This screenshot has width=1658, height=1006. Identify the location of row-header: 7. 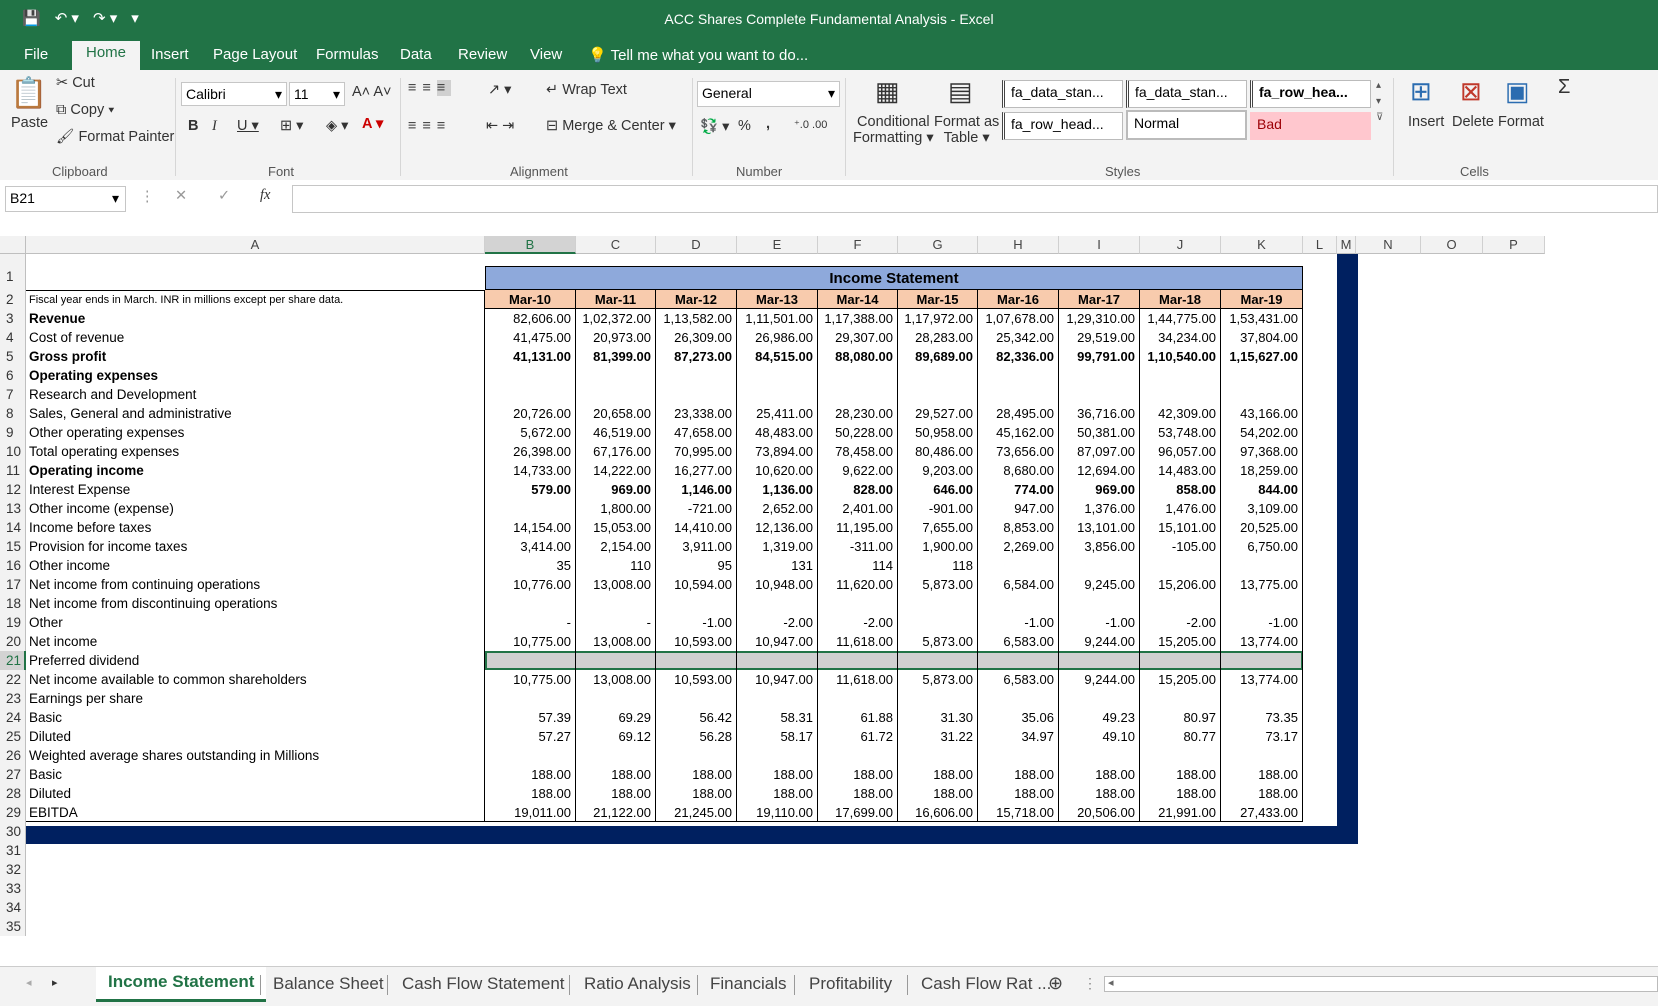
(13, 394).